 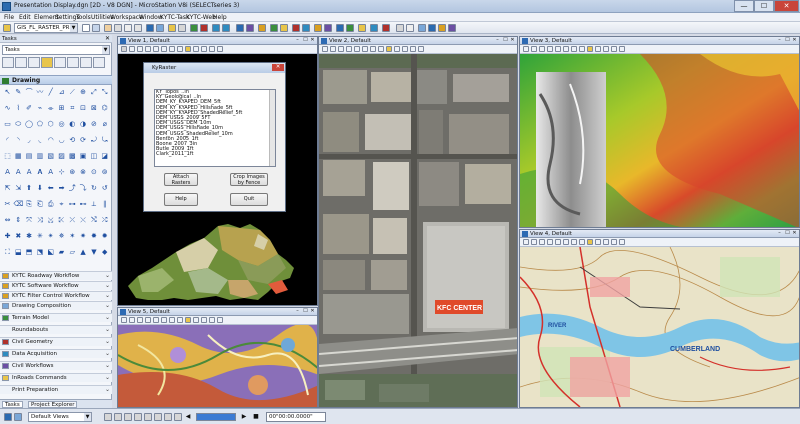 What do you see at coordinates (262, 28) in the screenshot?
I see `lighting-icon` at bounding box center [262, 28].